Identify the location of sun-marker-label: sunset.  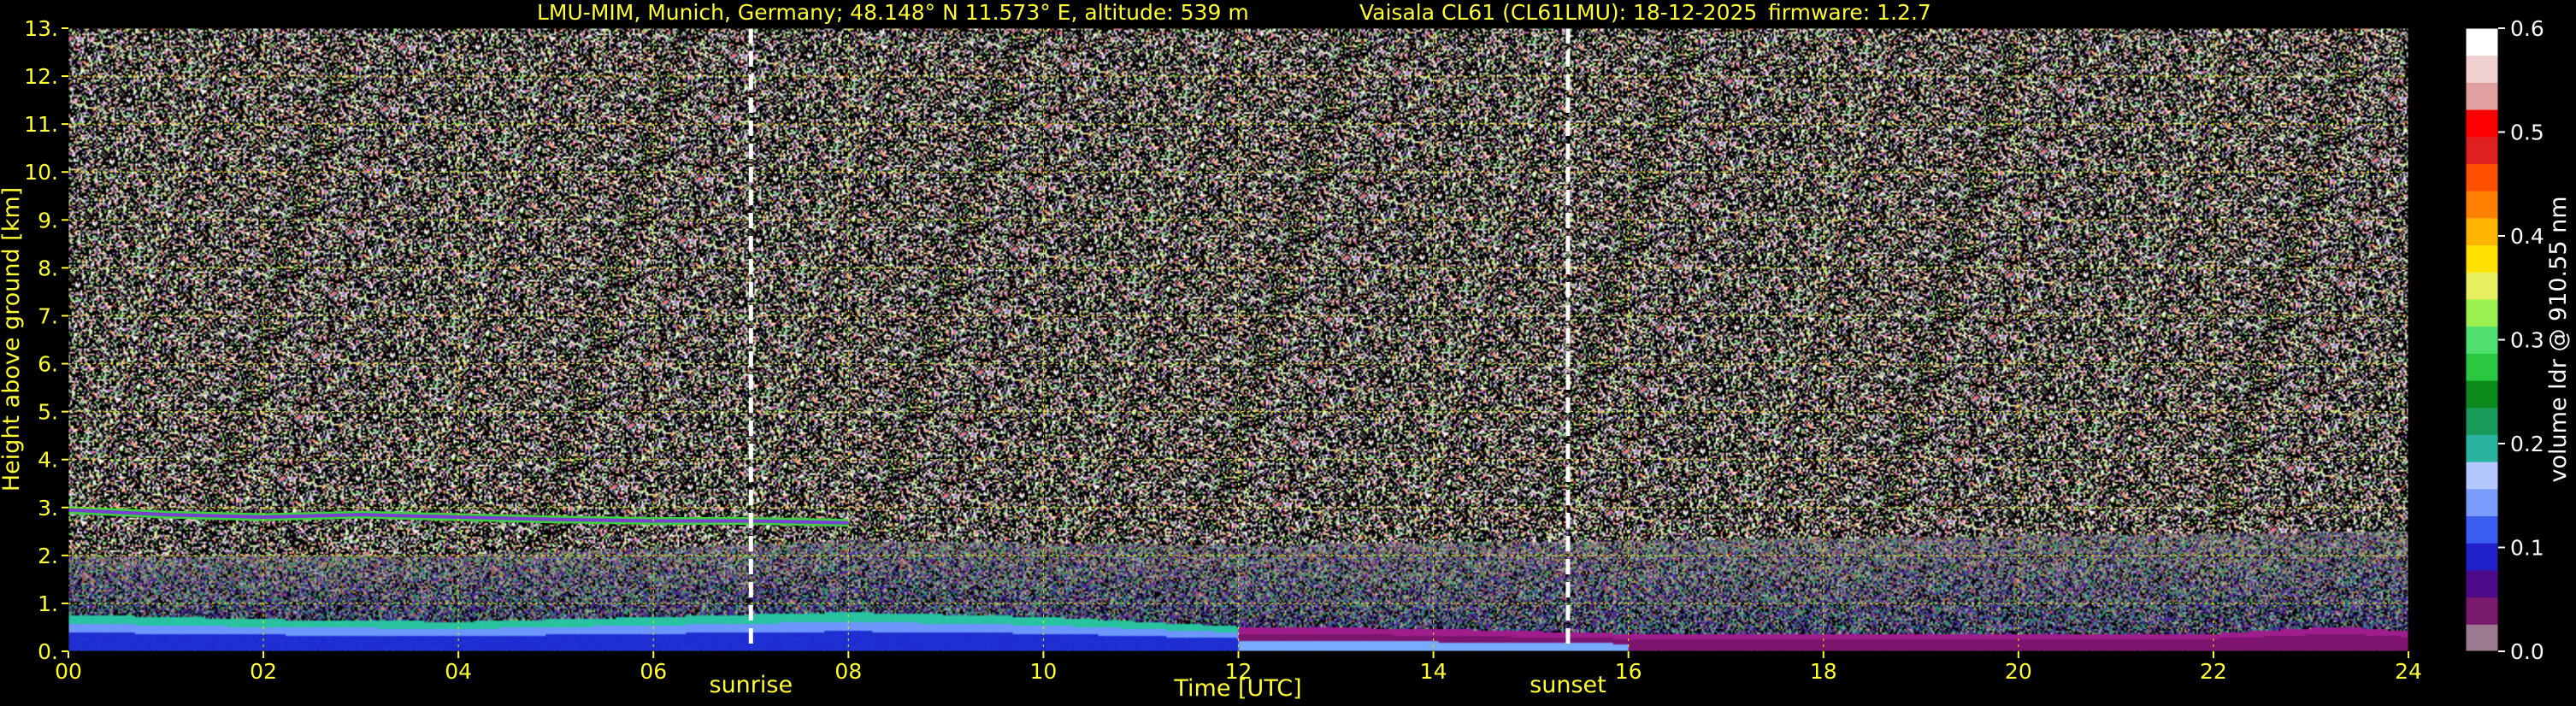
(1568, 685).